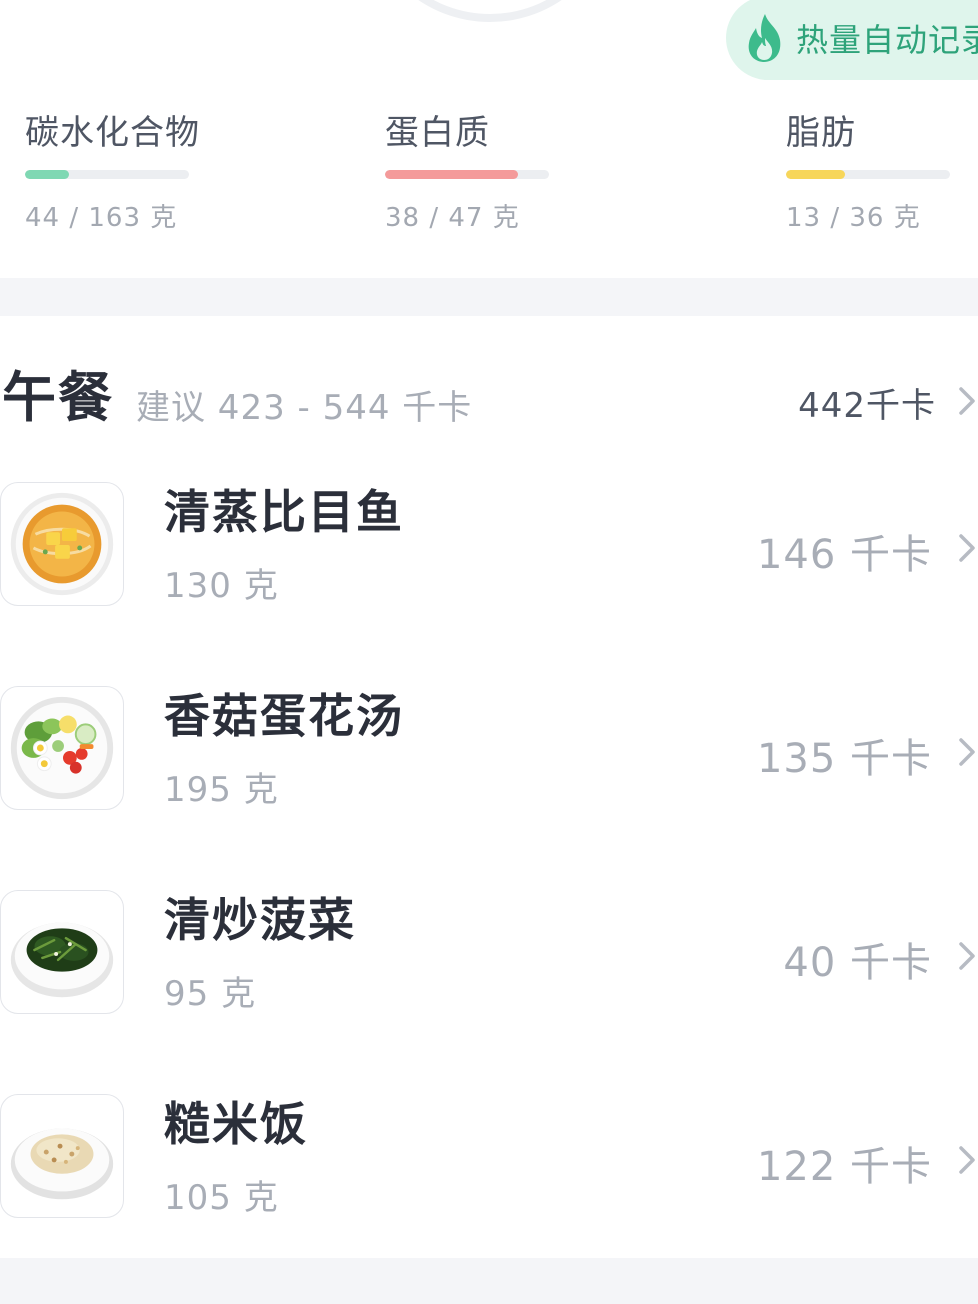  What do you see at coordinates (821, 133) in the screenshot?
I see `macro-name: 脂肪` at bounding box center [821, 133].